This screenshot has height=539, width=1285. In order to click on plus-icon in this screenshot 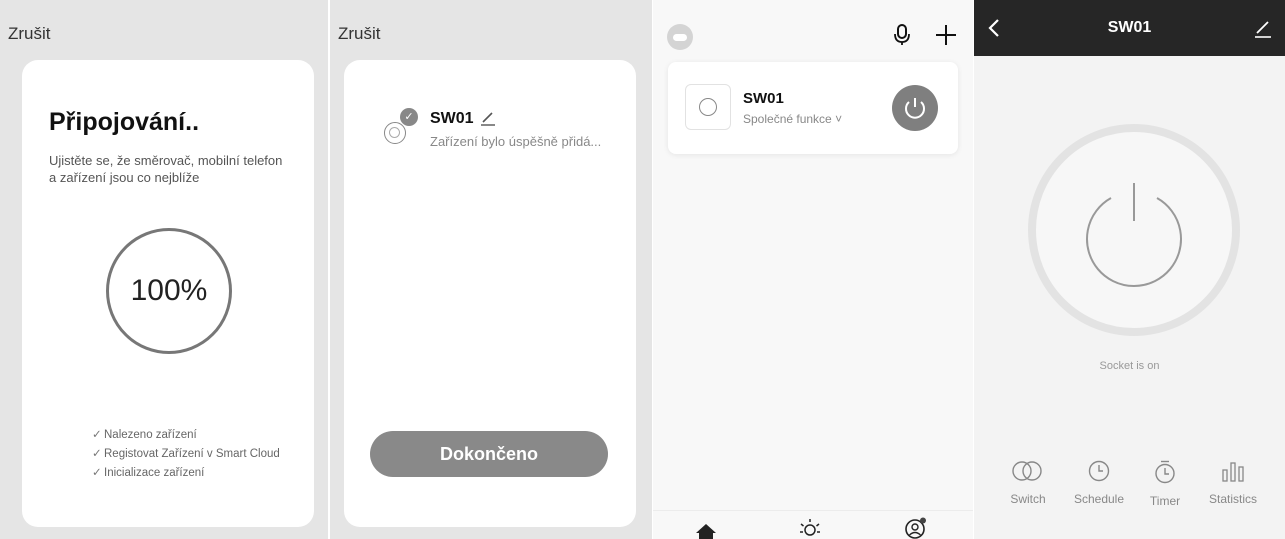, I will do `click(946, 35)`.